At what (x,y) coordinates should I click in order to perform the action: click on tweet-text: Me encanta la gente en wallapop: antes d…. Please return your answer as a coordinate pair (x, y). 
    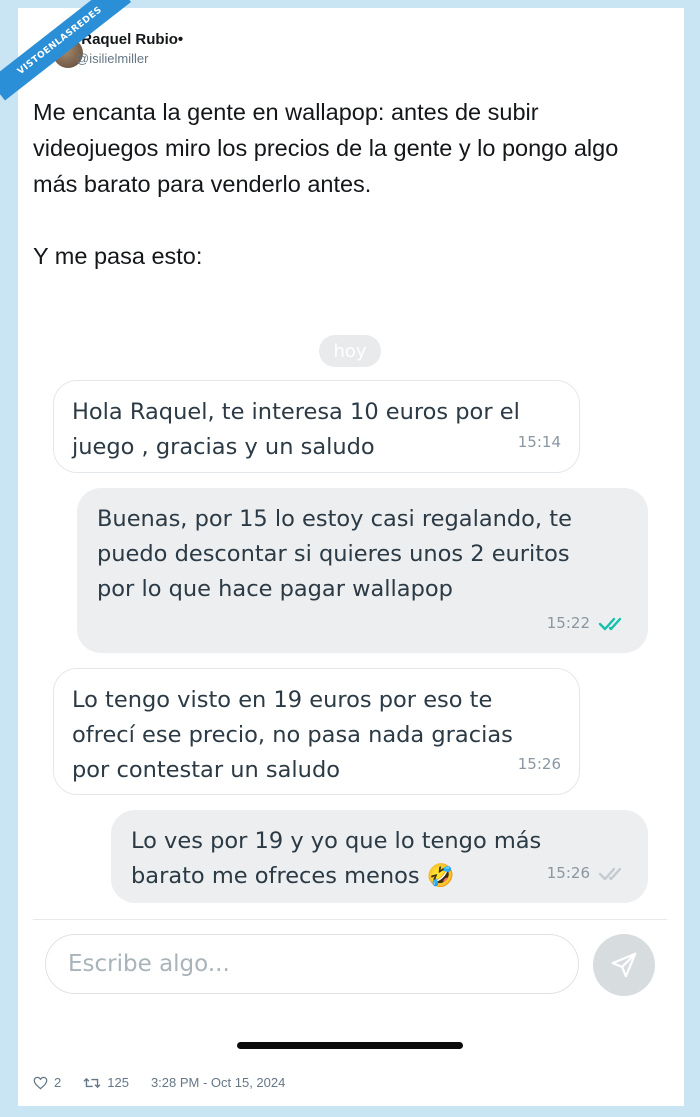
    Looking at the image, I should click on (348, 184).